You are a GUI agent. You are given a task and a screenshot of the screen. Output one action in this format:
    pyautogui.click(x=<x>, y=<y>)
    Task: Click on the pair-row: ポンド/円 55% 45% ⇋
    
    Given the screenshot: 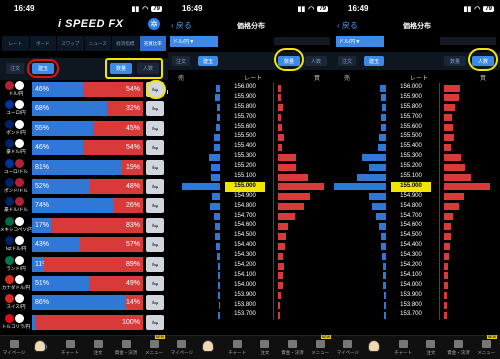 What is the action you would take?
    pyautogui.click(x=84, y=128)
    